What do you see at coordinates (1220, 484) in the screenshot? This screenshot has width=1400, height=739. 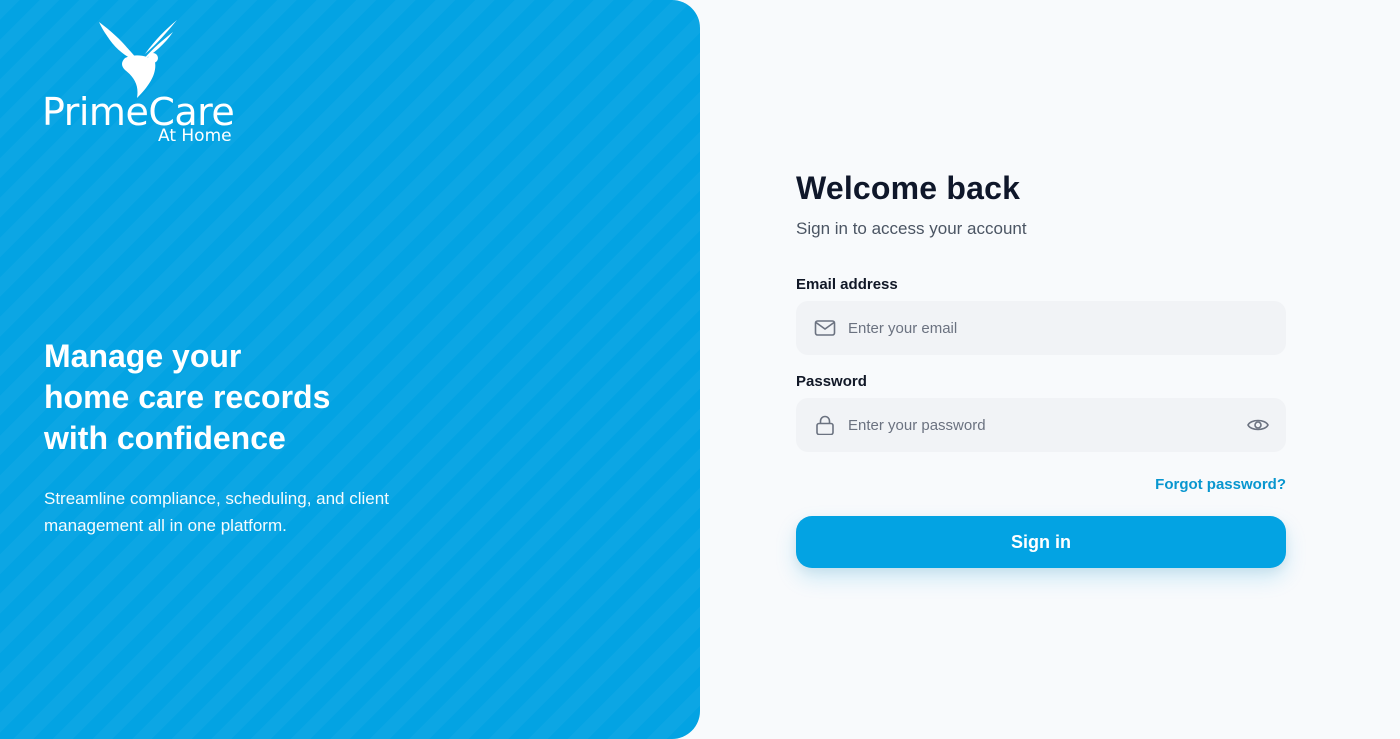 I see `forgot-password-link: Forgot password?` at bounding box center [1220, 484].